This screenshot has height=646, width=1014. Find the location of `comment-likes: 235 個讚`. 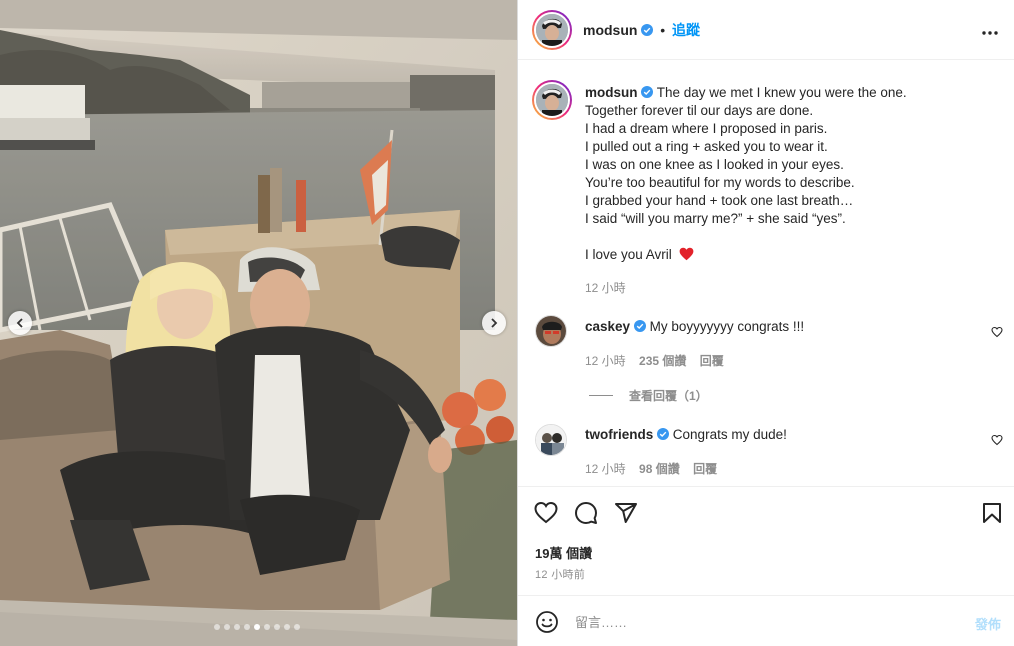

comment-likes: 235 個讚 is located at coordinates (662, 361).